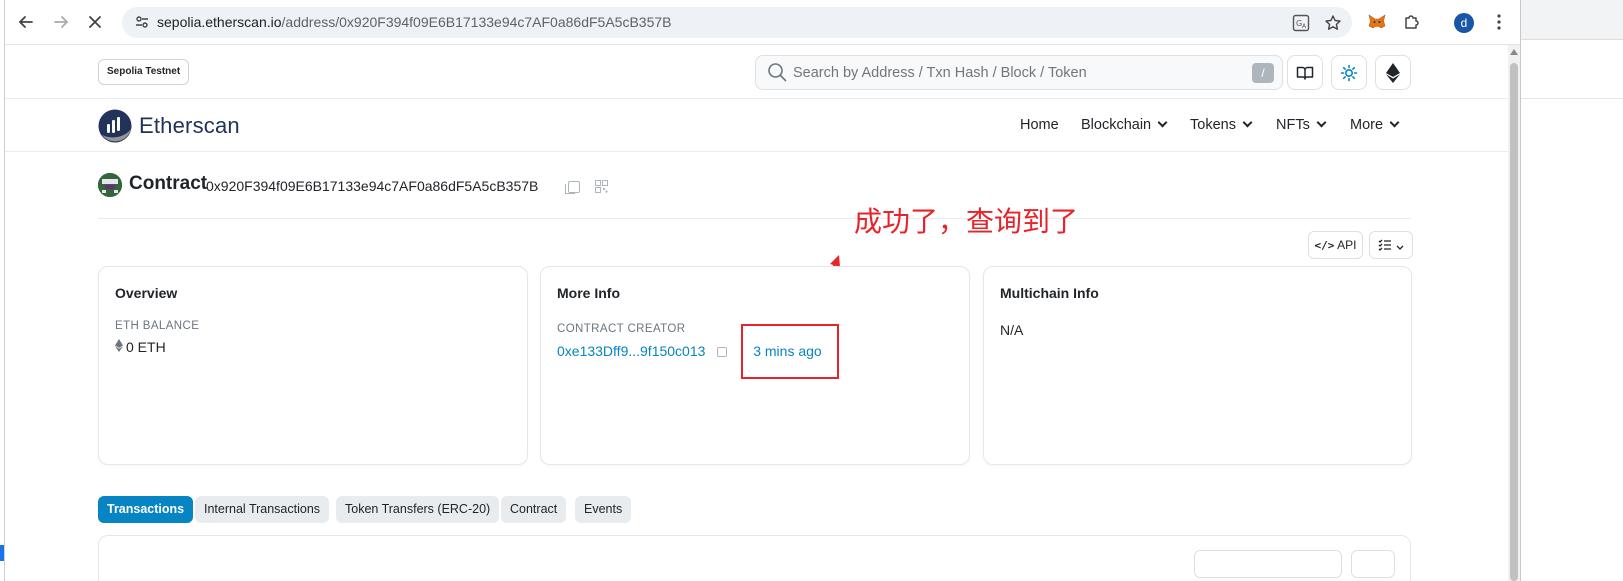 The width and height of the screenshot is (1623, 581). I want to click on close-icon, so click(95, 22).